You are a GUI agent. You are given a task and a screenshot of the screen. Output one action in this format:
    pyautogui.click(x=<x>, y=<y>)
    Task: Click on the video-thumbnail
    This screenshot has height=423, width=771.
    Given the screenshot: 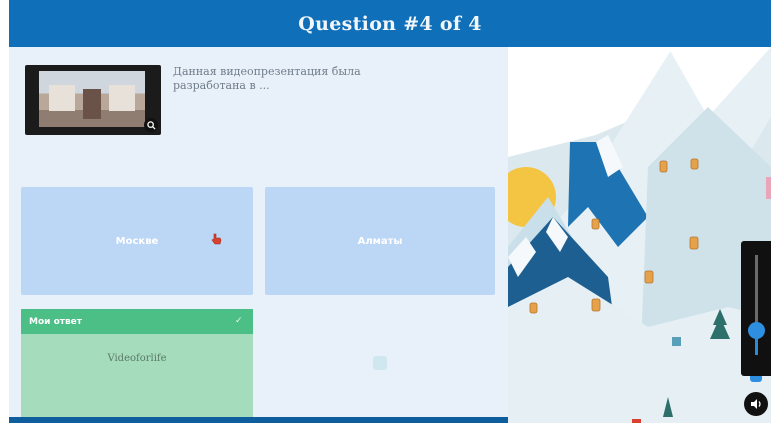 What is the action you would take?
    pyautogui.click(x=93, y=100)
    